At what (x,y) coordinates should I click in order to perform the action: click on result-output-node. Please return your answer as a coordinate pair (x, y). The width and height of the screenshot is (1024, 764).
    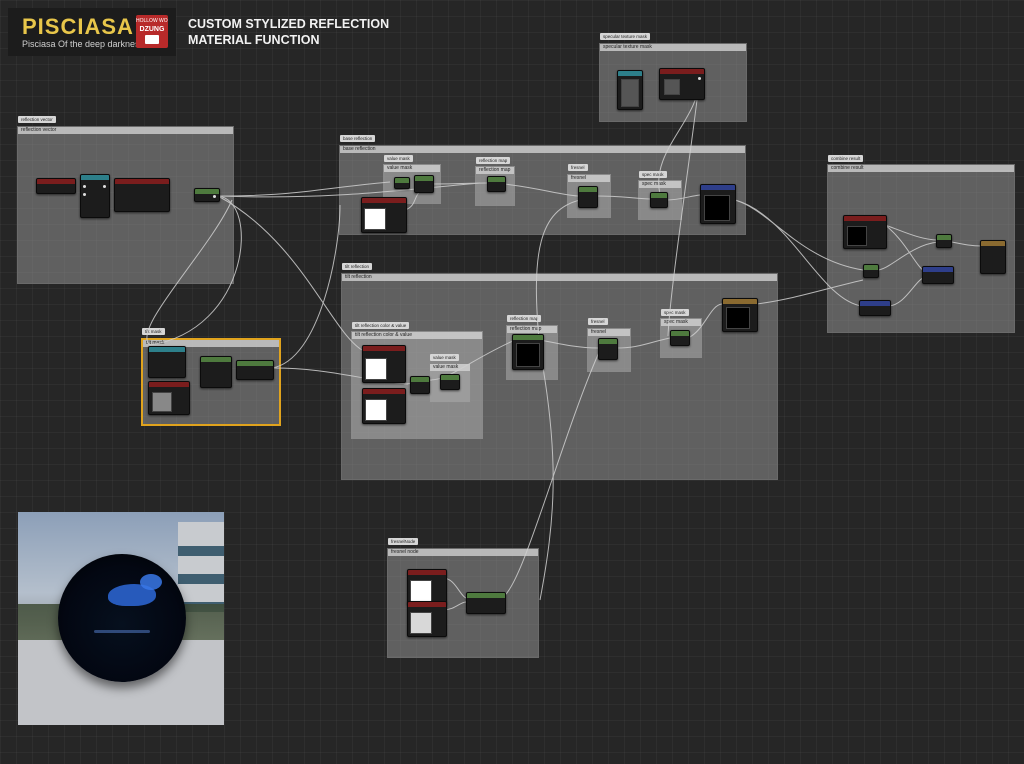
    Looking at the image, I should click on (993, 257).